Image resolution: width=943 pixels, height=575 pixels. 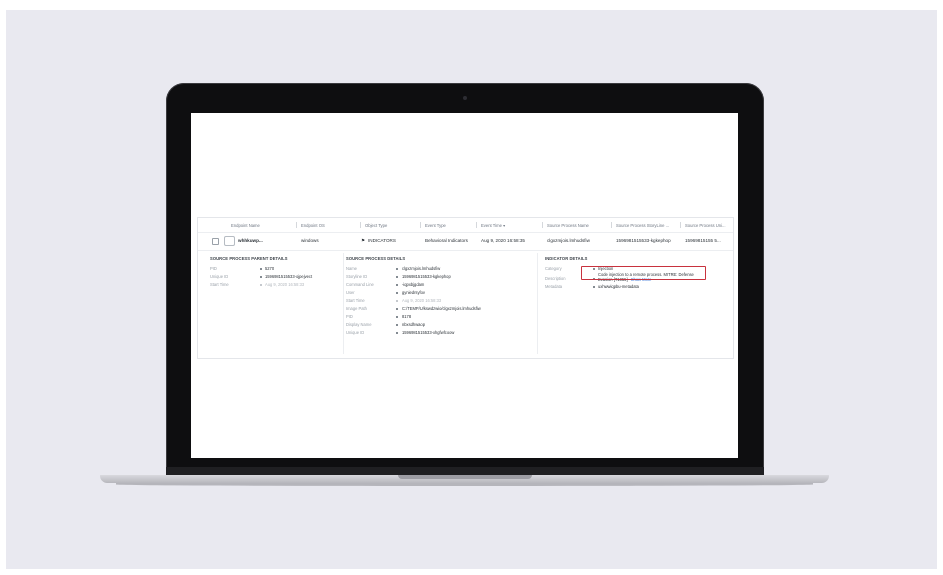 I want to click on laptop-shadow, so click(x=464, y=484).